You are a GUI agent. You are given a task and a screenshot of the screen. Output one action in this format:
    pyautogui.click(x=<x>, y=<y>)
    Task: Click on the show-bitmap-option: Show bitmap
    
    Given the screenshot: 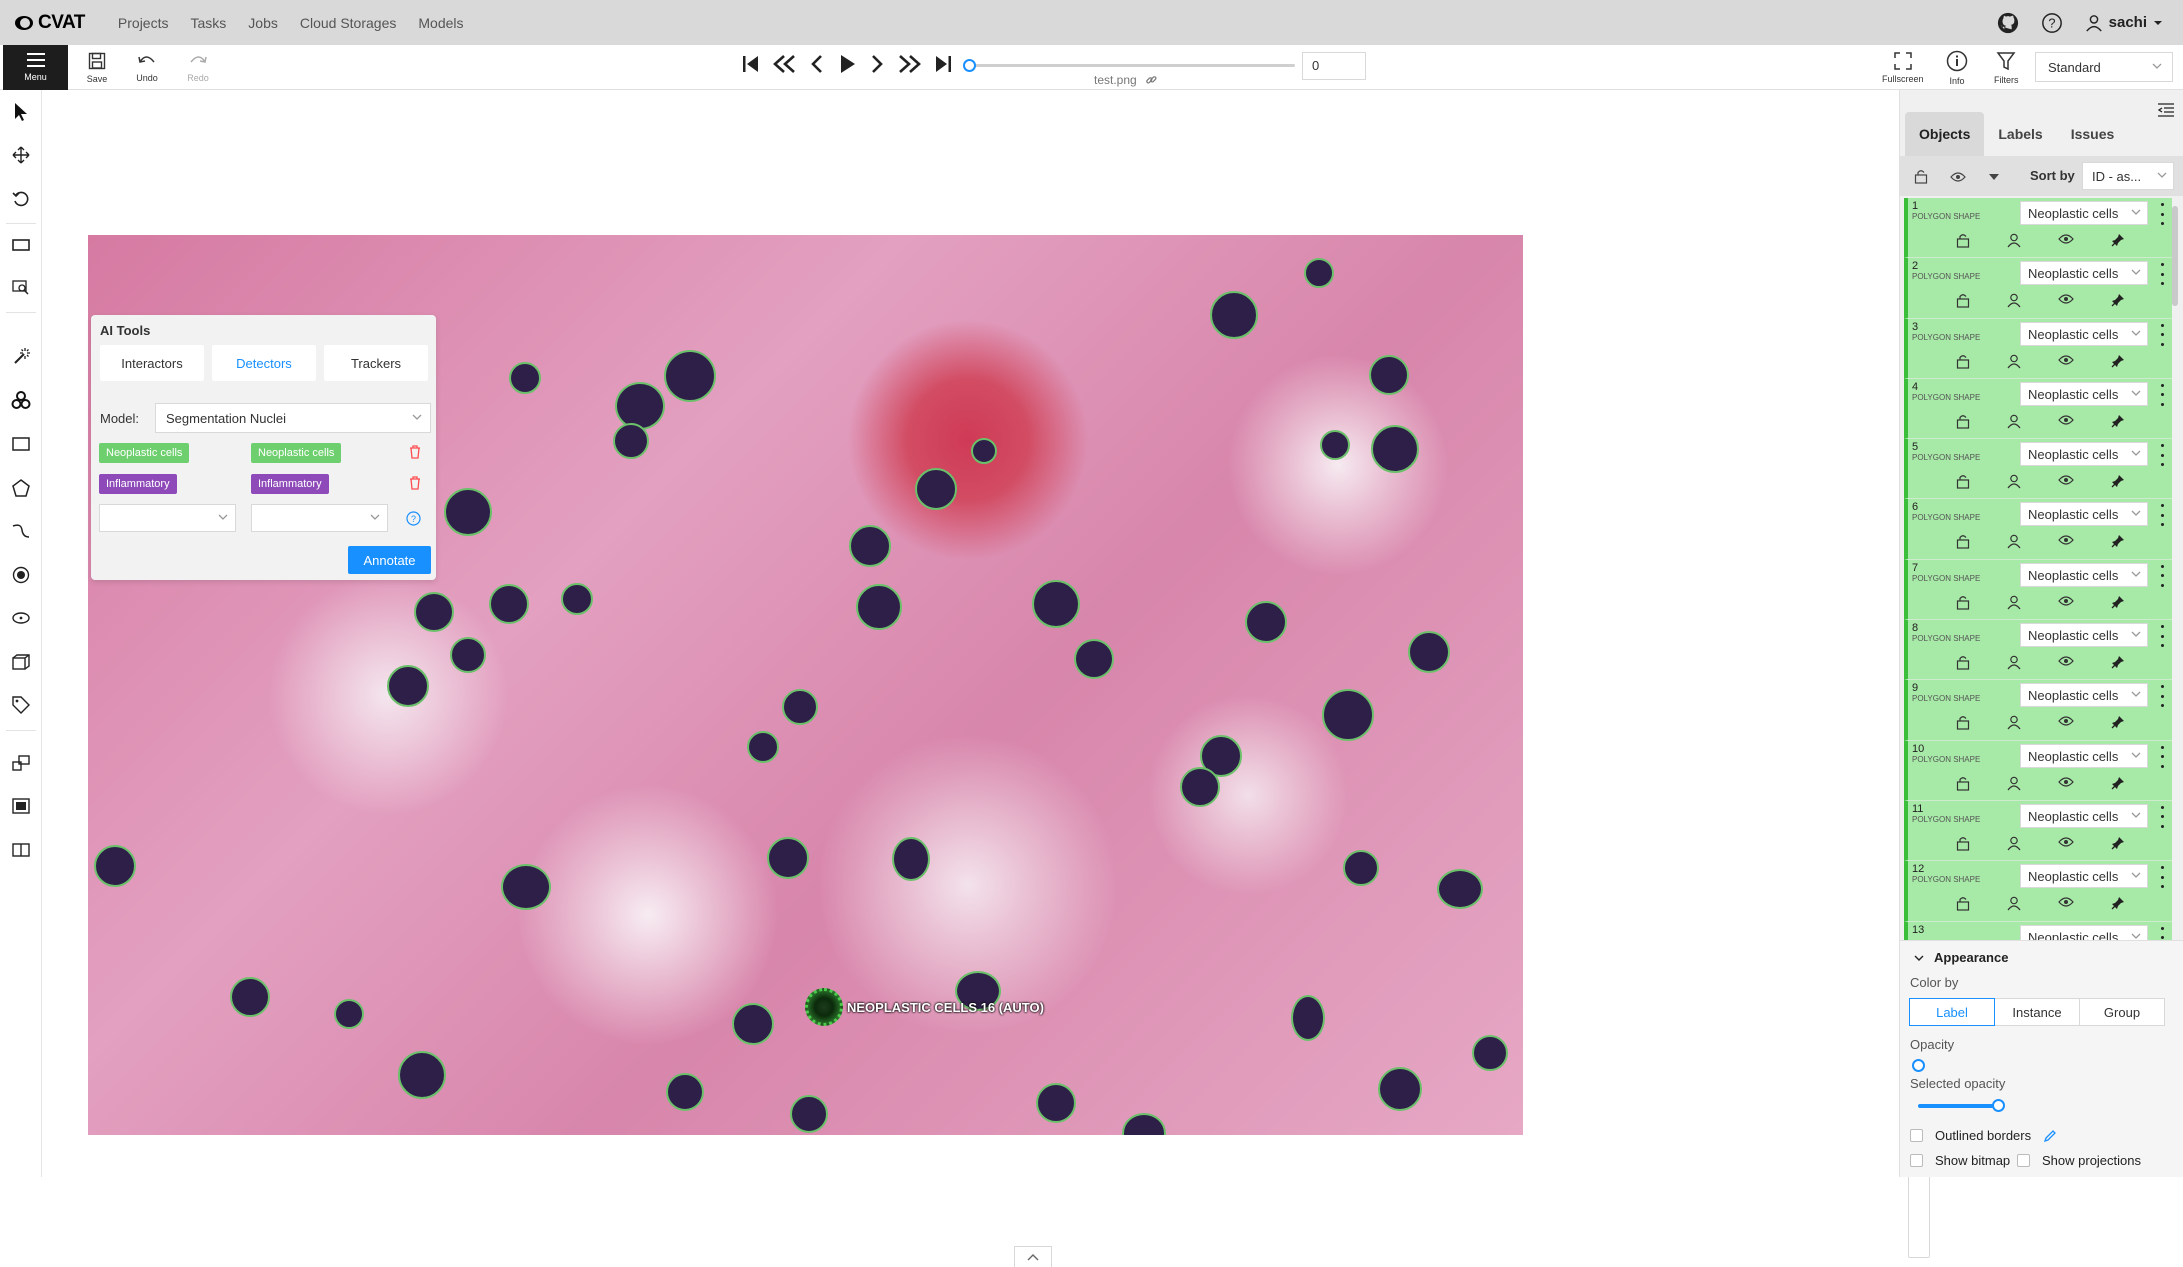 What is the action you would take?
    pyautogui.click(x=1960, y=1160)
    